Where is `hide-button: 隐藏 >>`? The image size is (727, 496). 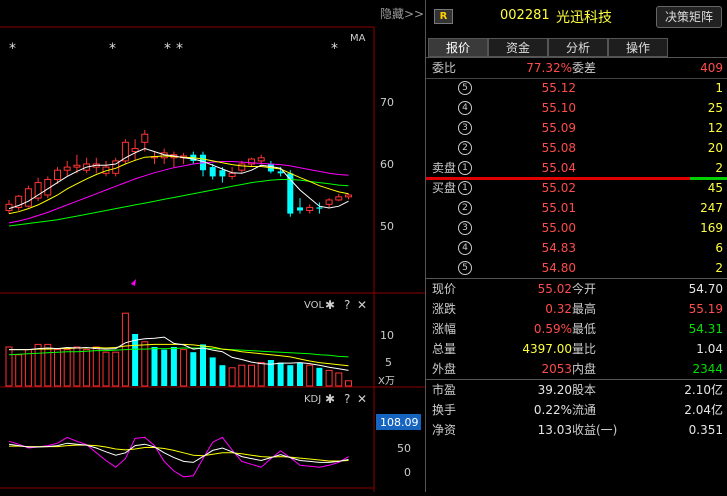
hide-button: 隐藏 >> is located at coordinates (402, 14).